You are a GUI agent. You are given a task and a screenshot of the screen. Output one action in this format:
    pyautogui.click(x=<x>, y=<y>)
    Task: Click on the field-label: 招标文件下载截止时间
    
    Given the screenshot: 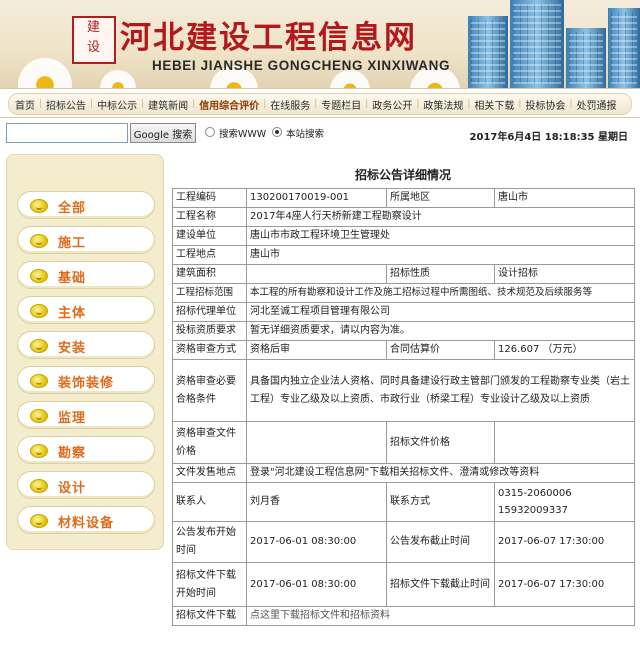 What is the action you would take?
    pyautogui.click(x=440, y=584)
    